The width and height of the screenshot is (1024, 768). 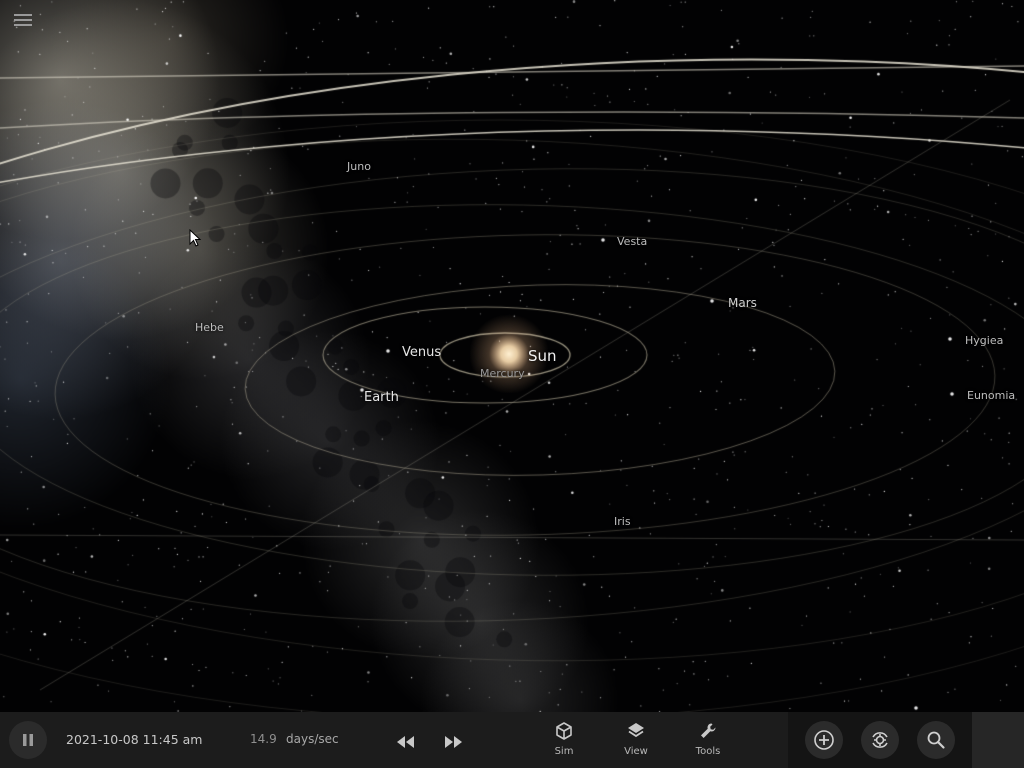 I want to click on sim-button: Sim, so click(x=564, y=738).